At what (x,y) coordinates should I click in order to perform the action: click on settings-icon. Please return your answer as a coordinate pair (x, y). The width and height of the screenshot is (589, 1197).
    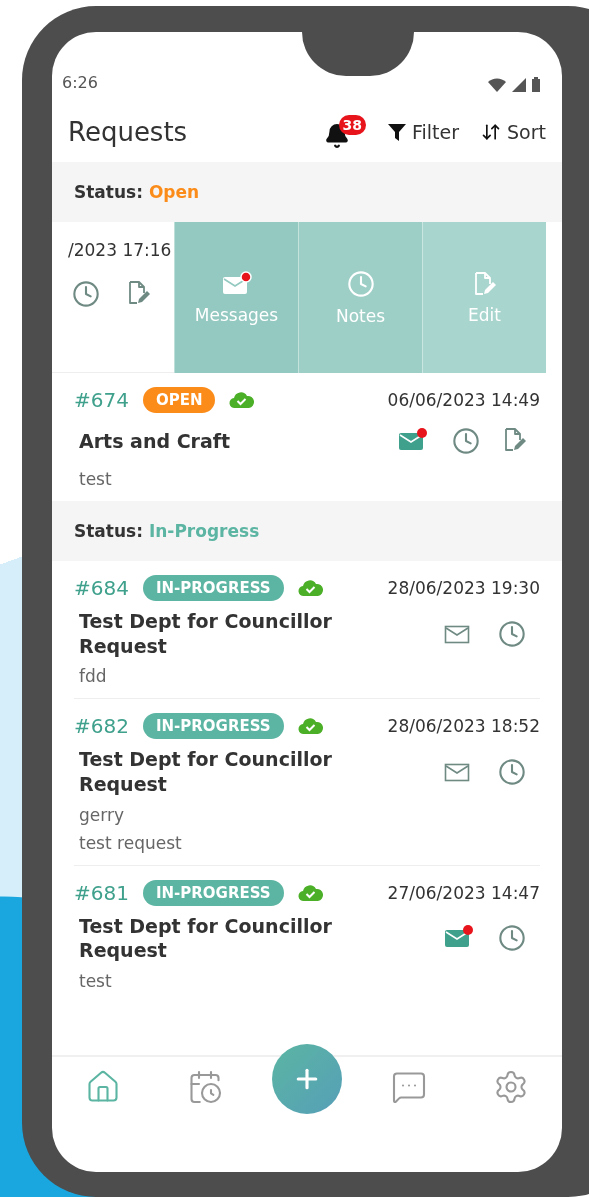
    Looking at the image, I should click on (511, 1087).